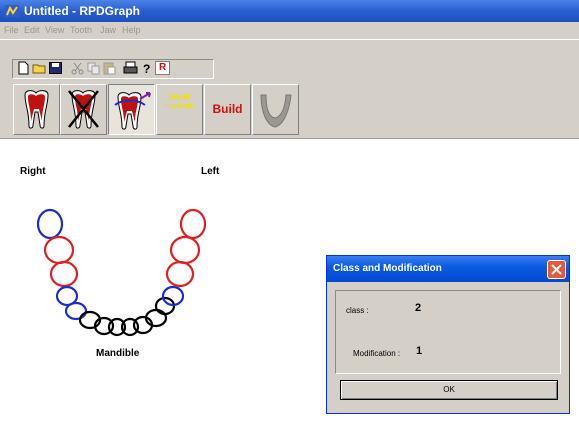 This screenshot has height=423, width=579. What do you see at coordinates (130, 68) in the screenshot?
I see `print-icon` at bounding box center [130, 68].